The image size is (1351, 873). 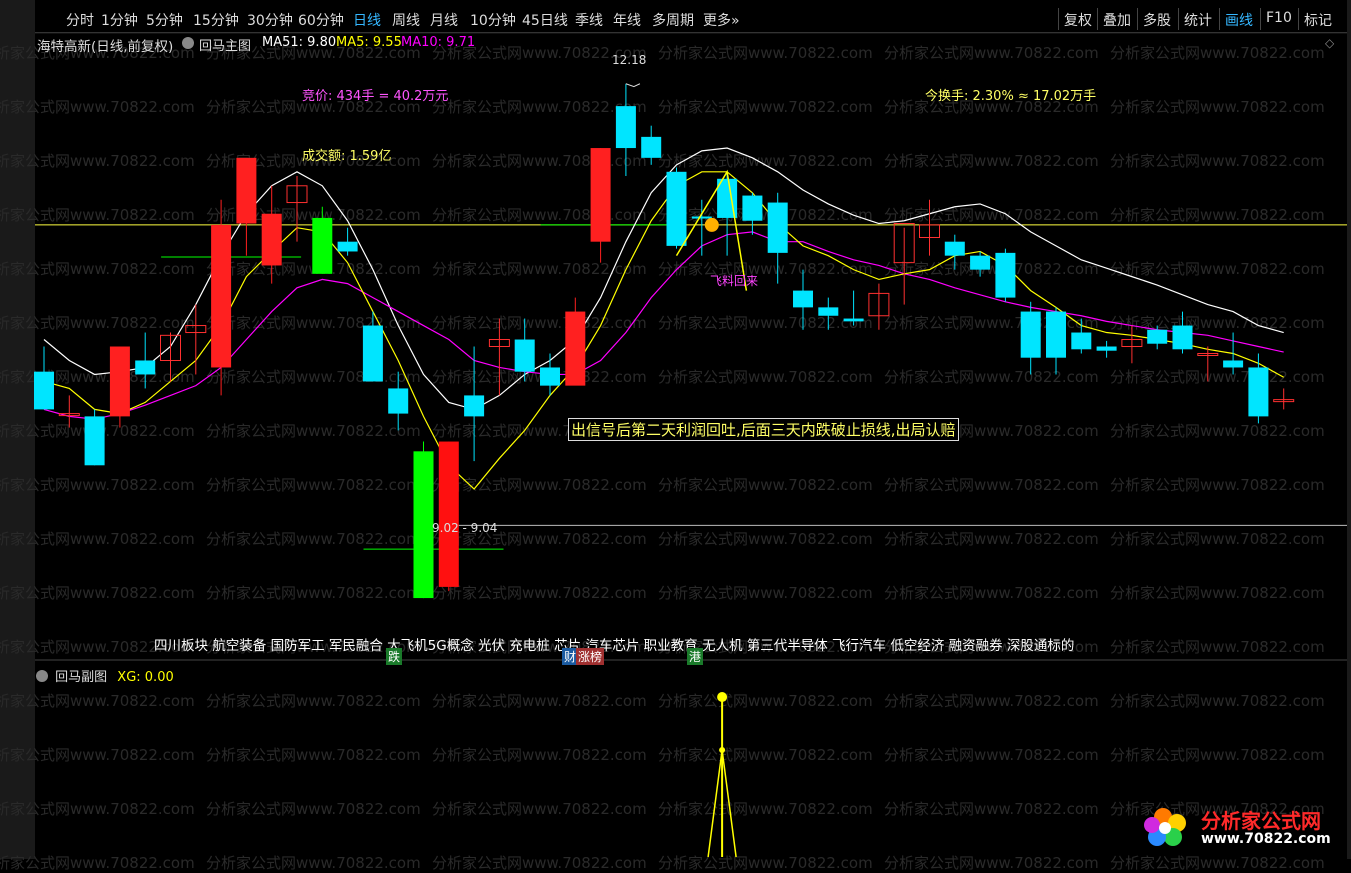 I want to click on tag-gang: 港, so click(x=695, y=656).